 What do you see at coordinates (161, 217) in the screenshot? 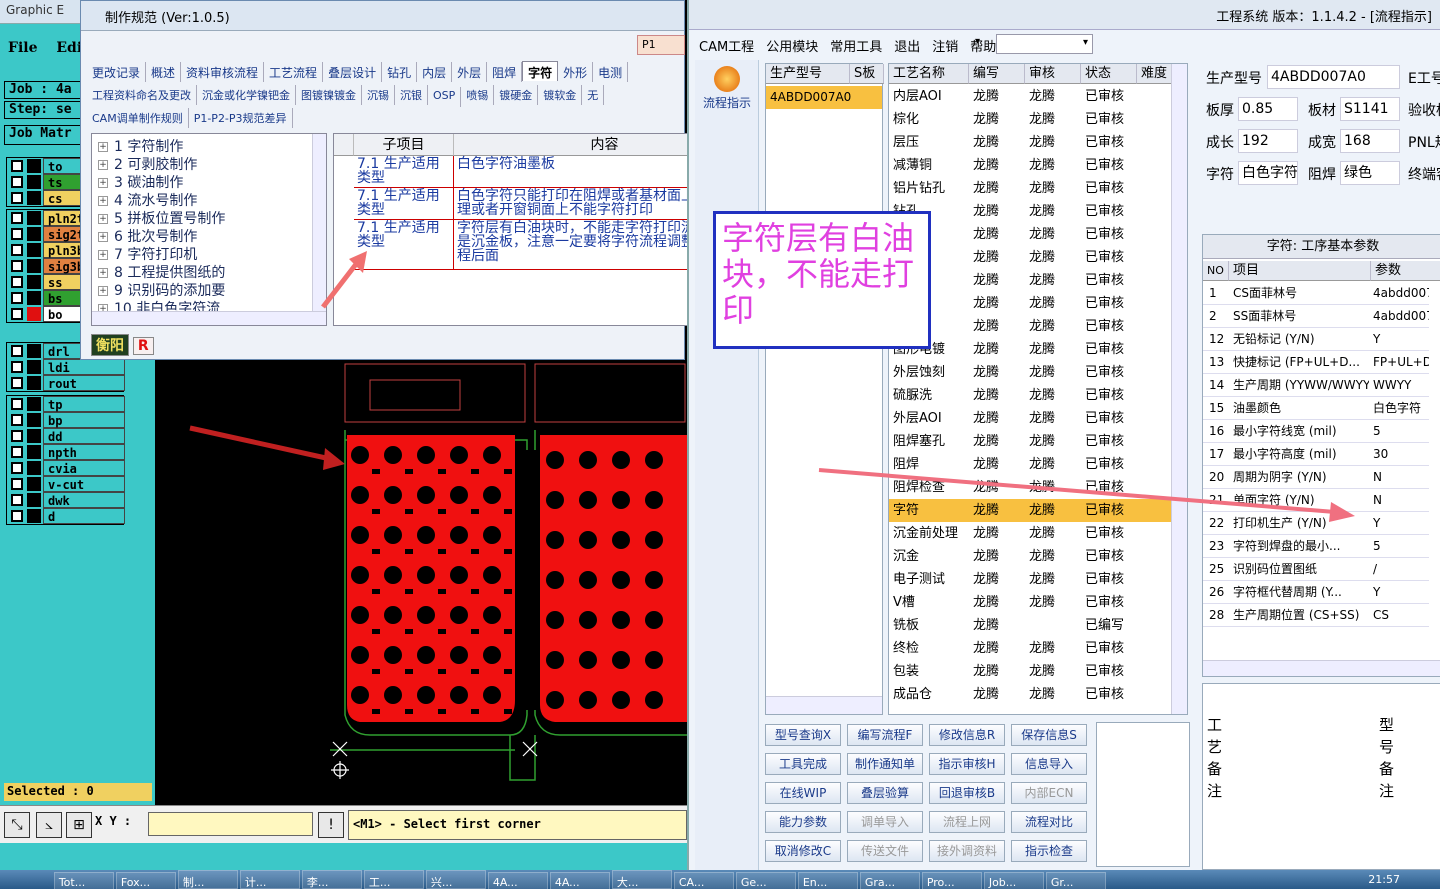
I see `tree-item: +5 拼板位置号制作` at bounding box center [161, 217].